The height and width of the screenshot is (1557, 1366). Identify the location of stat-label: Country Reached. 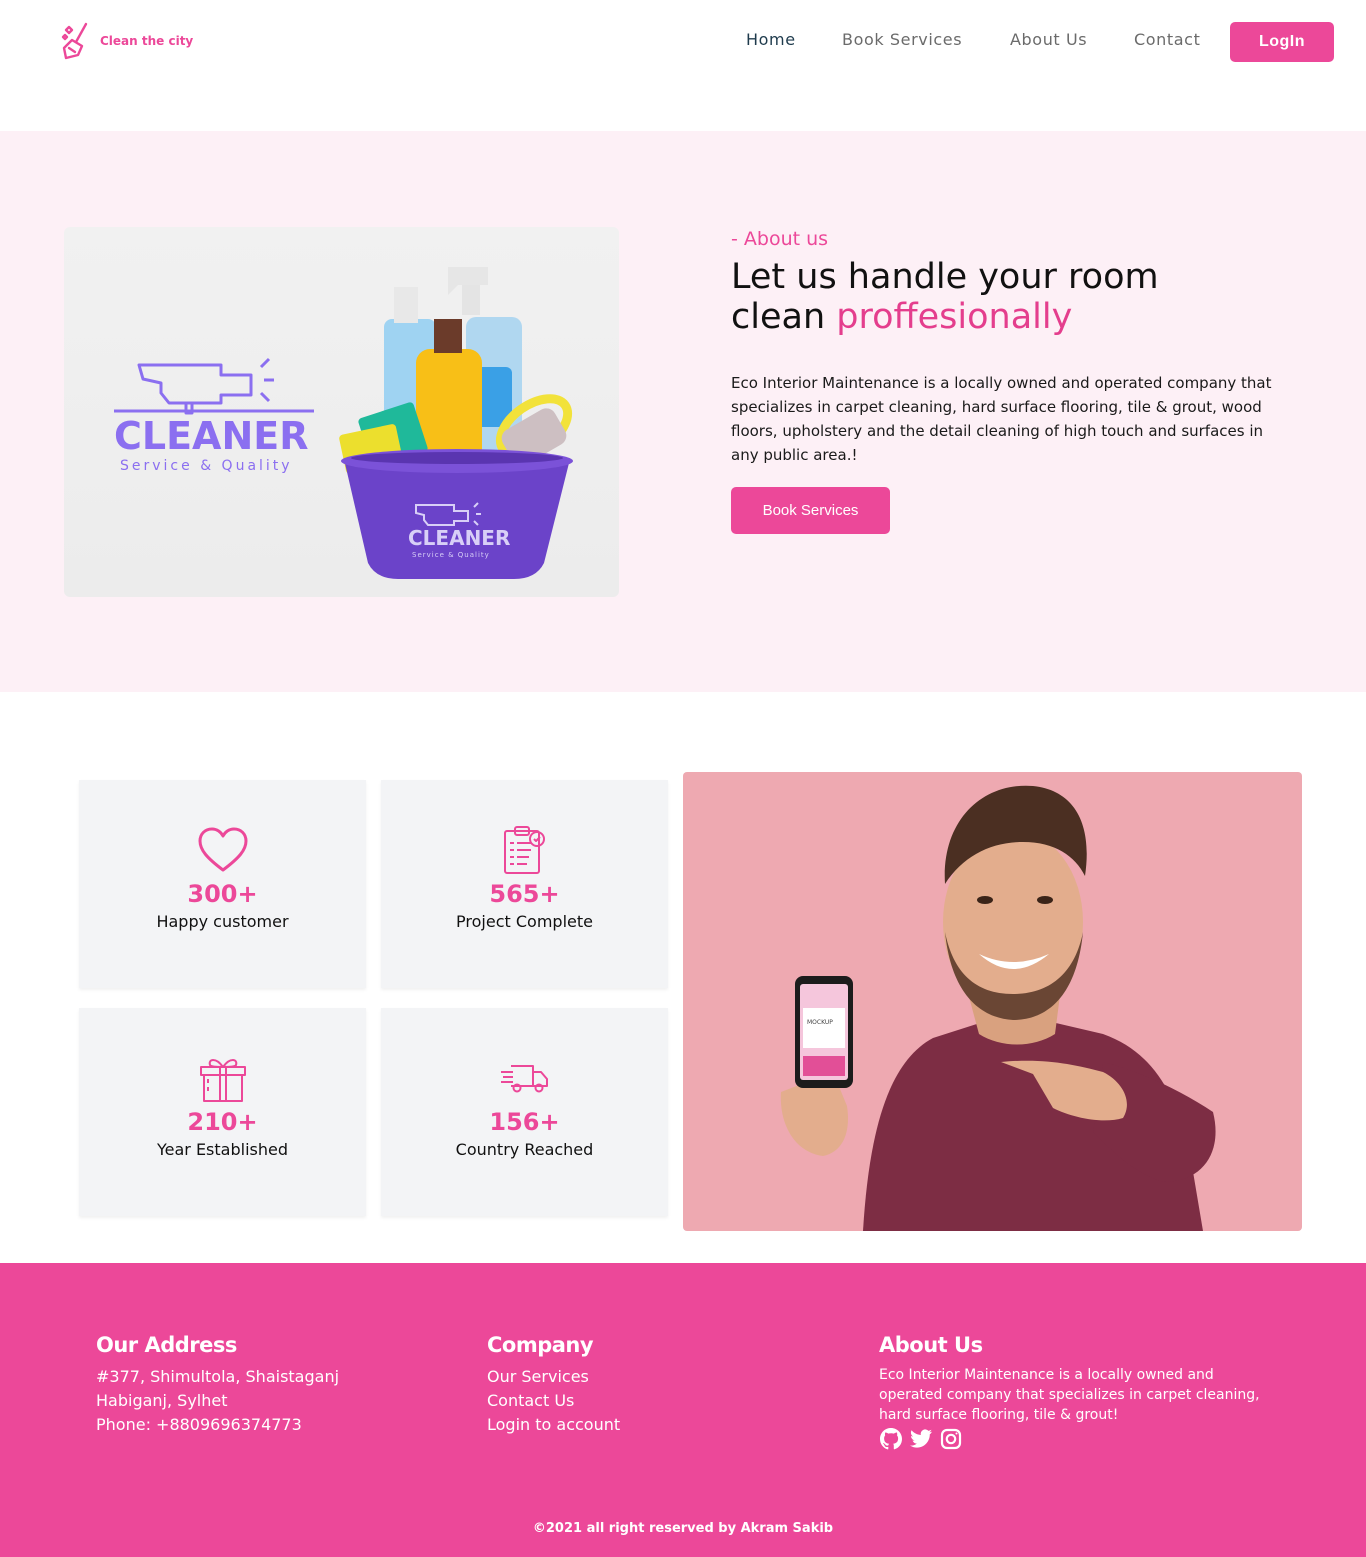
(524, 1149).